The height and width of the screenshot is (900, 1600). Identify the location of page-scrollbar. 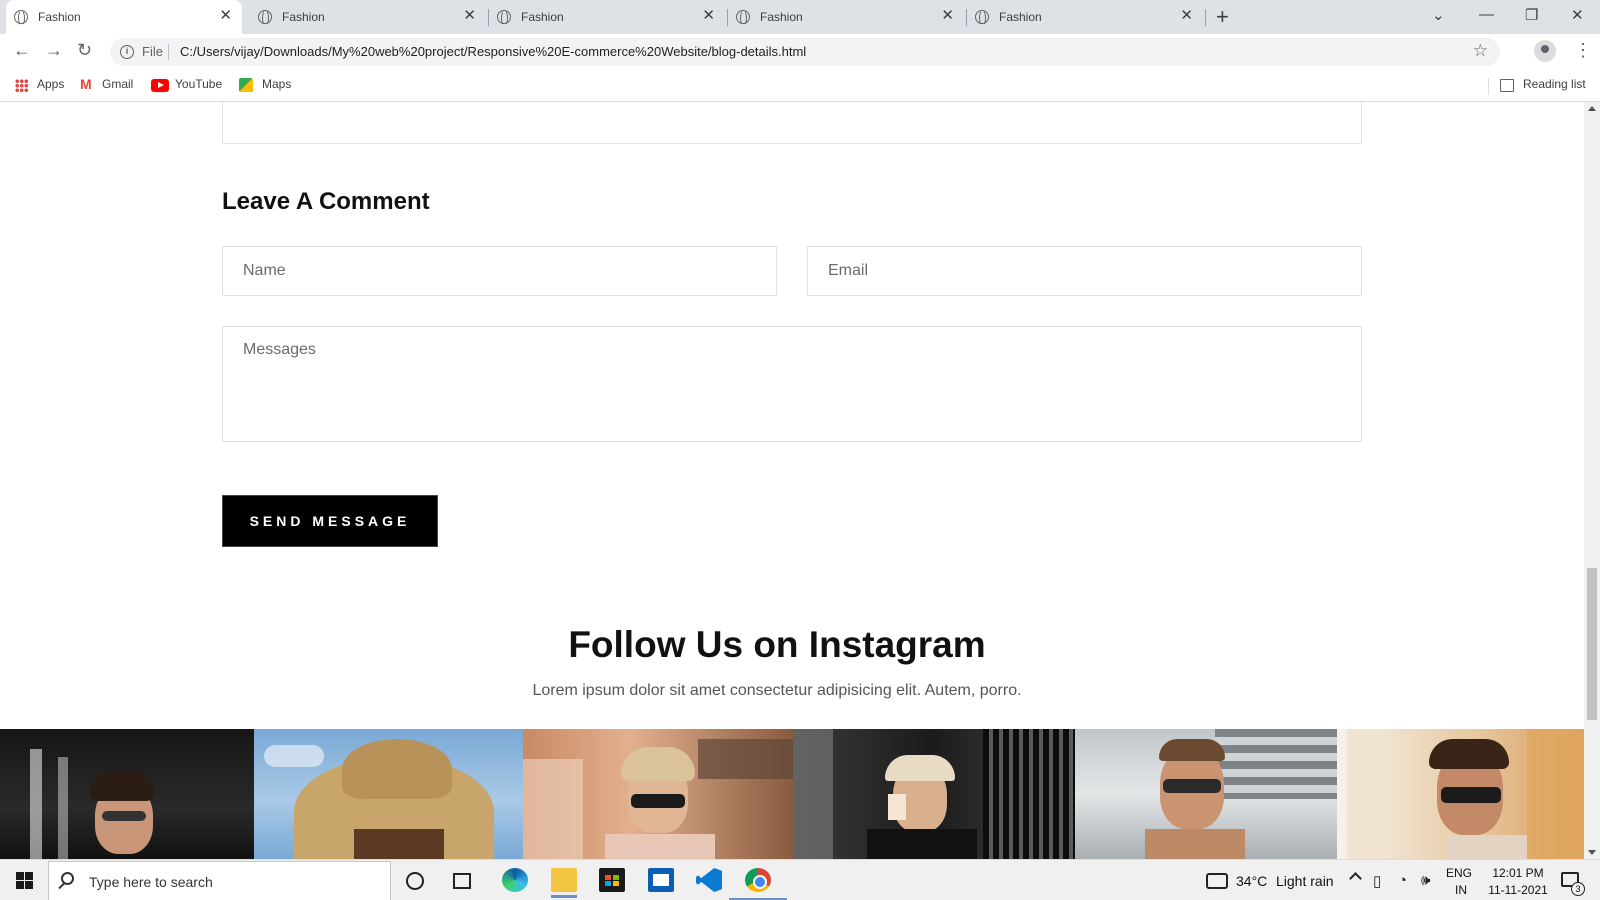
(1592, 480).